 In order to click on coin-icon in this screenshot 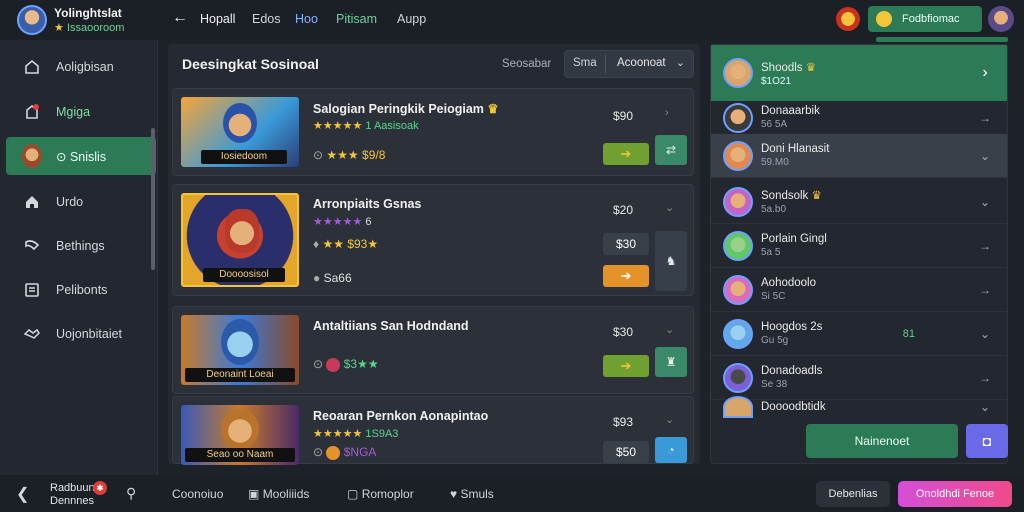, I will do `click(884, 19)`.